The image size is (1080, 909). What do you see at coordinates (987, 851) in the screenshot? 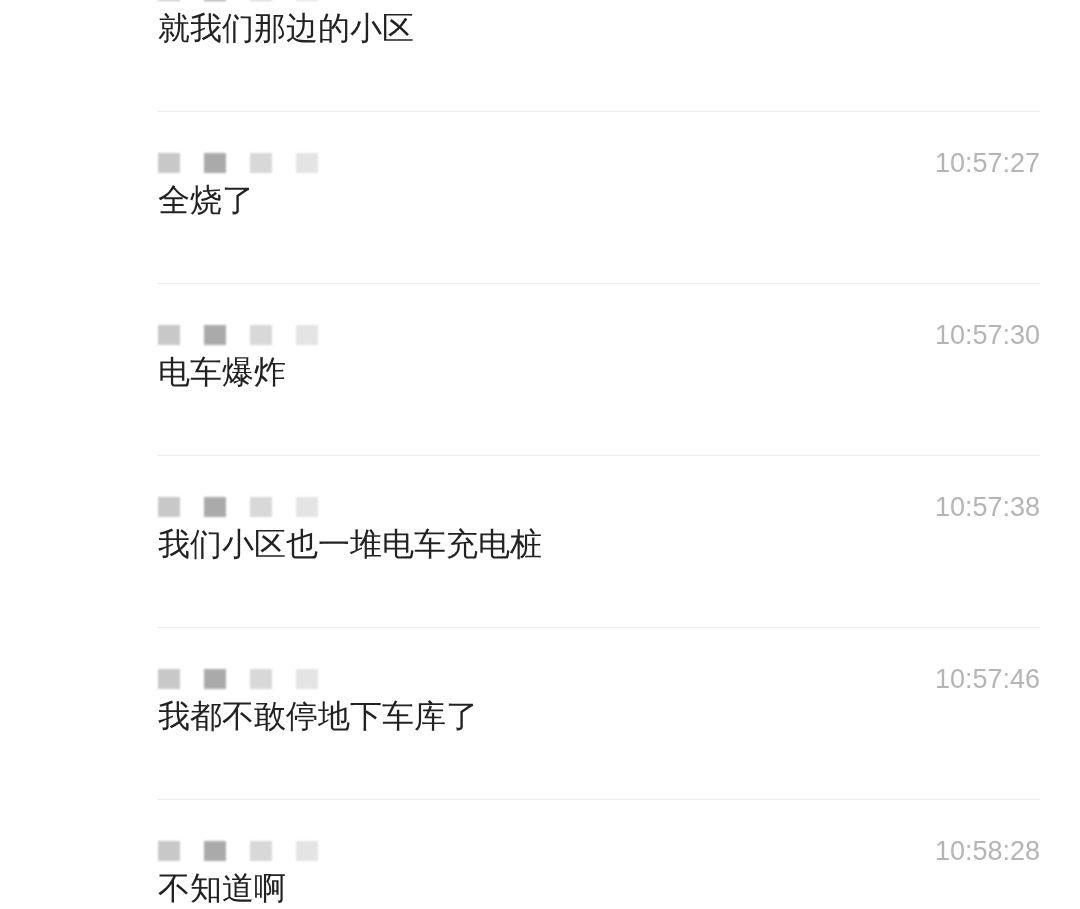
I see `message-time: 10:58:28` at bounding box center [987, 851].